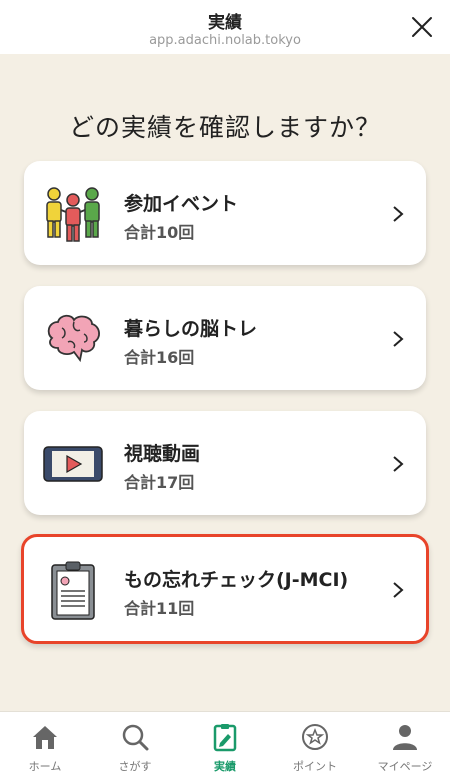 This screenshot has width=450, height=779. I want to click on tab-search: さがす, so click(135, 745).